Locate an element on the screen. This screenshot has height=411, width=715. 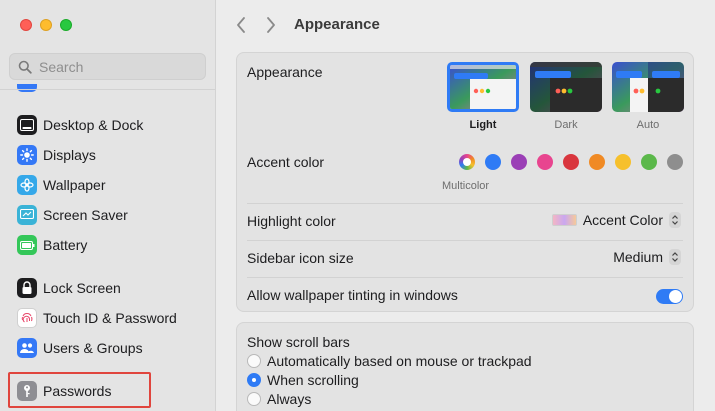
page-title: Appearance is located at coordinates (337, 24).